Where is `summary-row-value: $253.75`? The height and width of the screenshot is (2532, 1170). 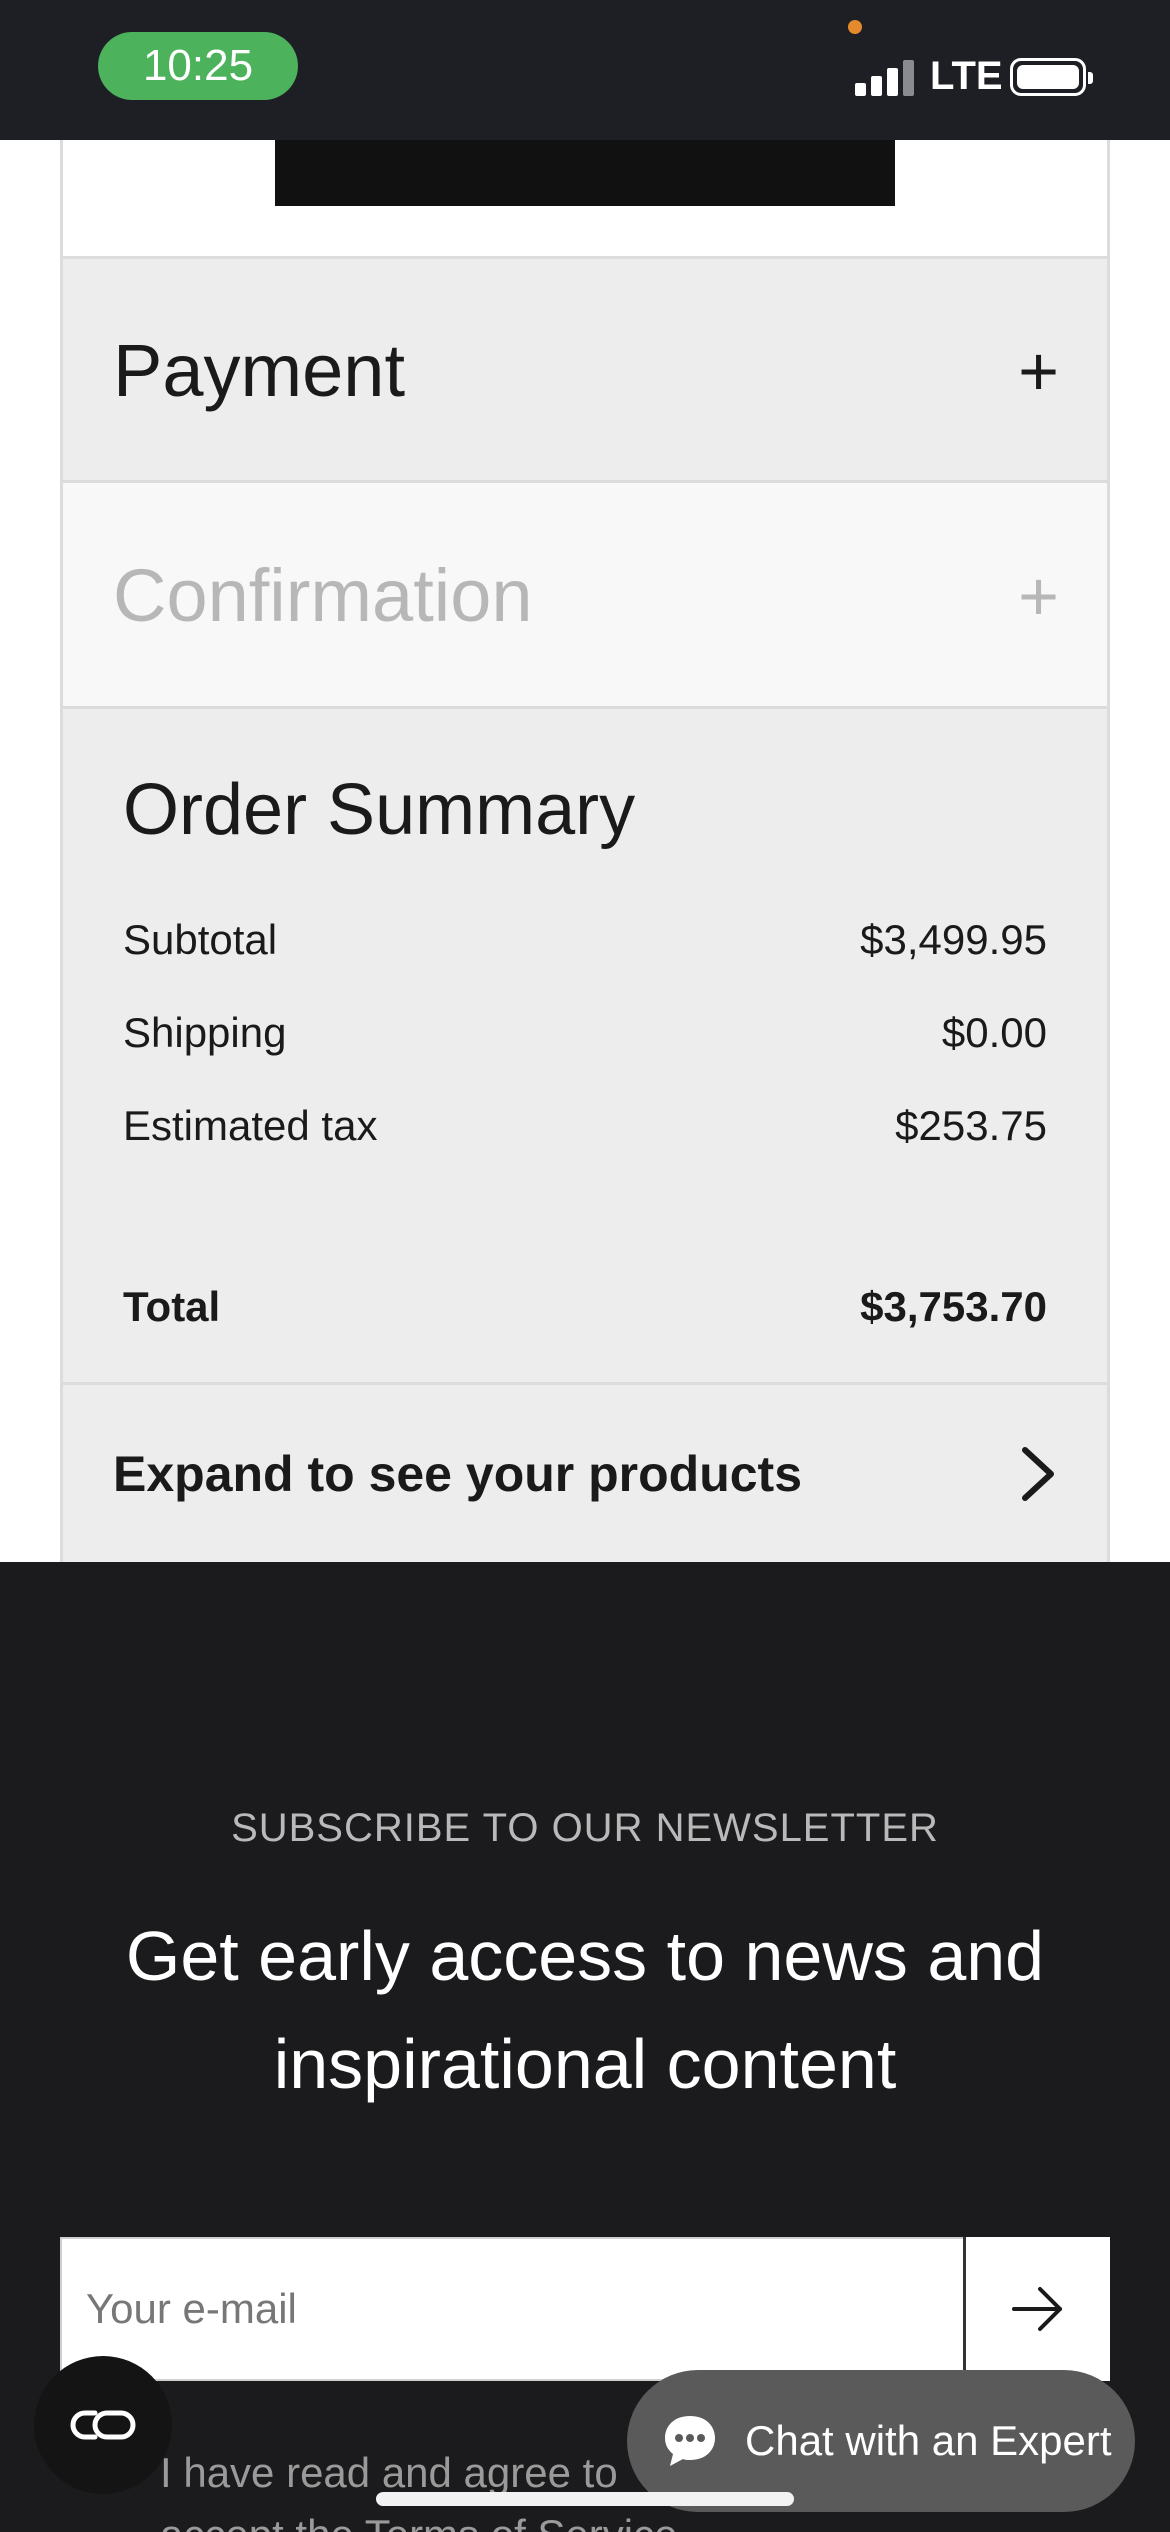
summary-row-value: $253.75 is located at coordinates (971, 1125).